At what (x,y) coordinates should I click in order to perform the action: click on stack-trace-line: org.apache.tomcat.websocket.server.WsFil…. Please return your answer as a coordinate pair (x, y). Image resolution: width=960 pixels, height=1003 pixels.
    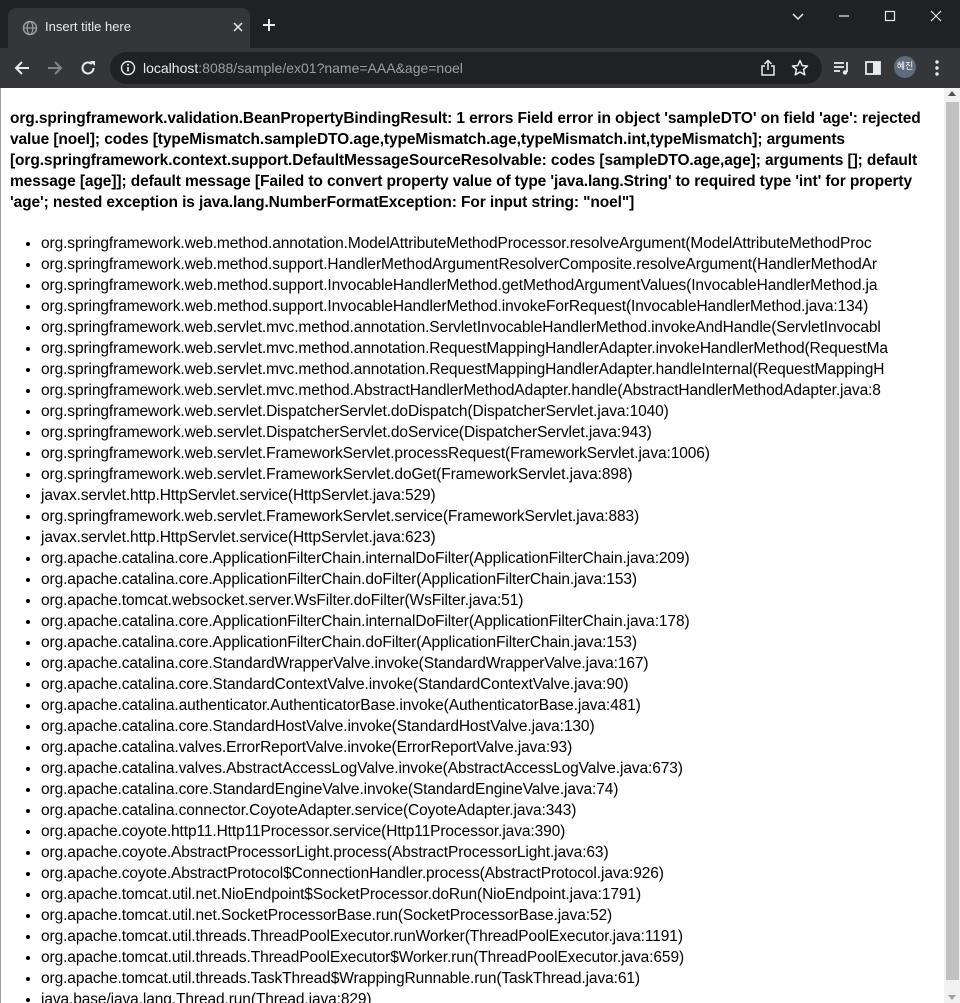
    Looking at the image, I should click on (493, 600).